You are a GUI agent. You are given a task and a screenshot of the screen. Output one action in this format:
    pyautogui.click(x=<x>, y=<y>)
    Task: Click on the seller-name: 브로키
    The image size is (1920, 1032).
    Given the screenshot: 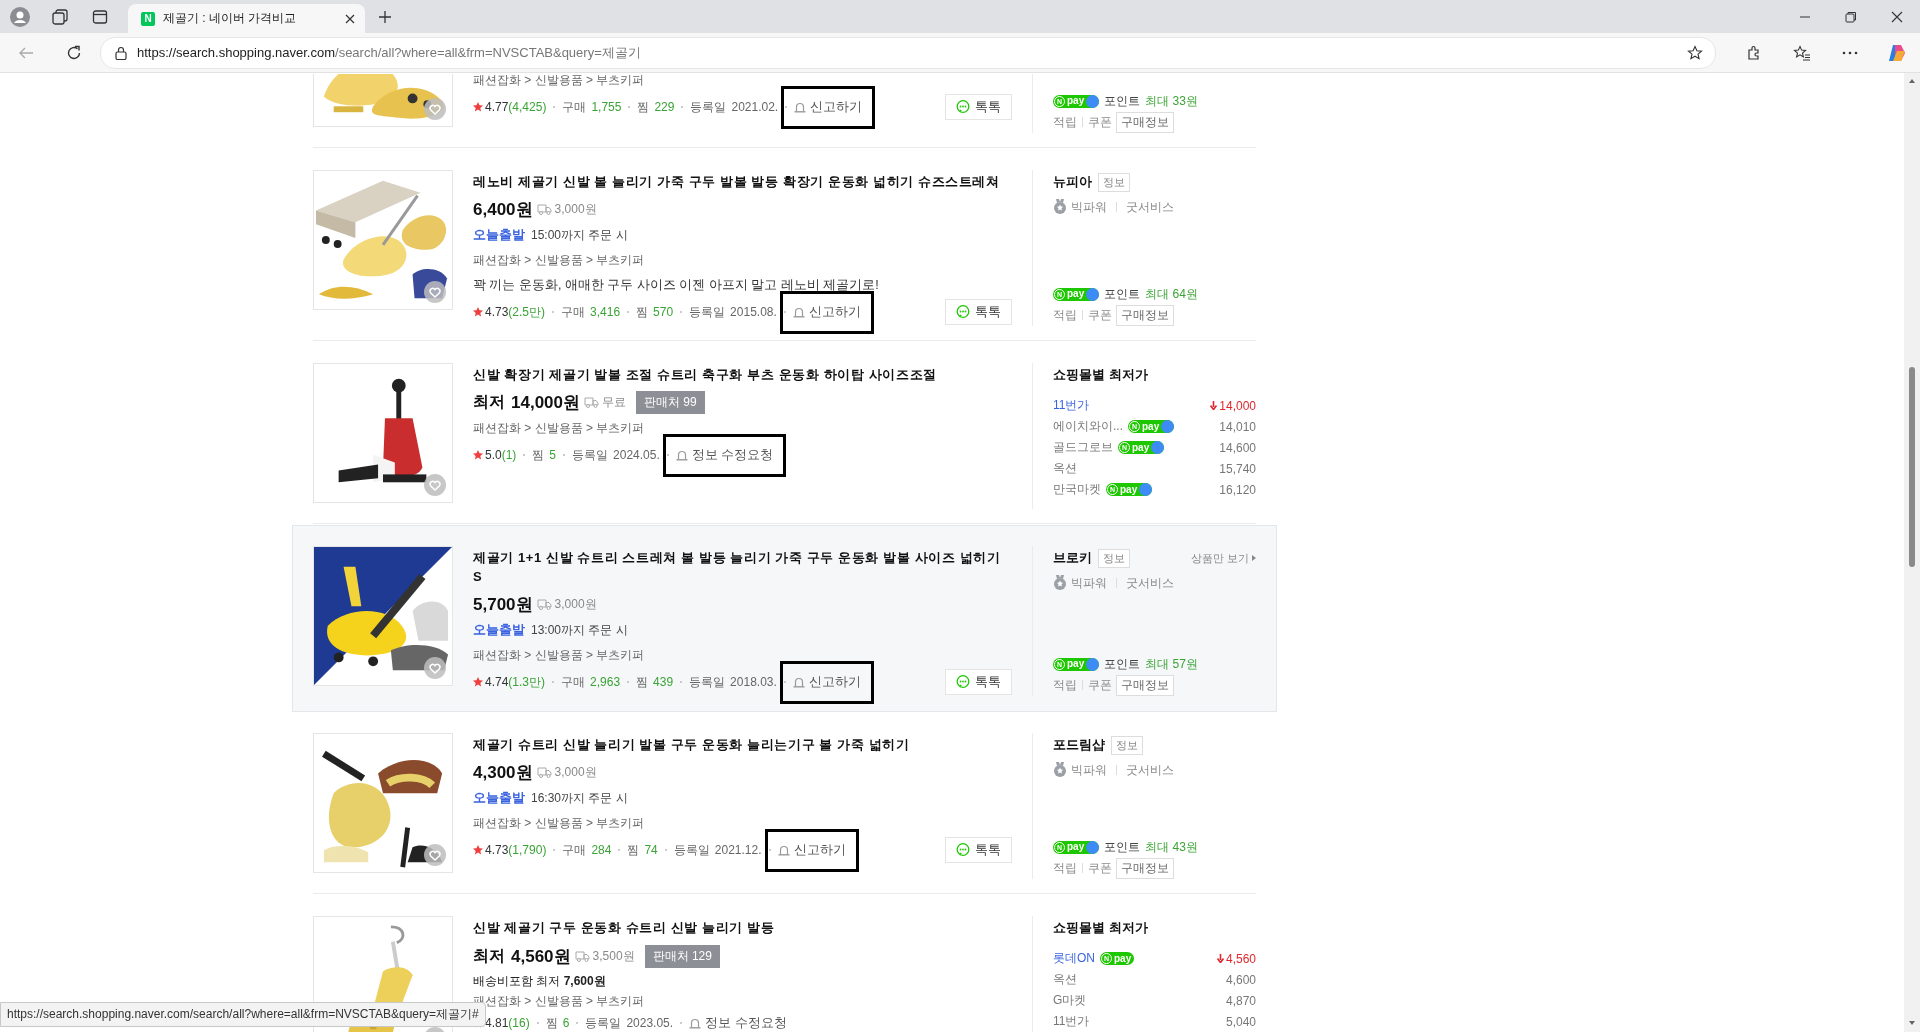 What is the action you would take?
    pyautogui.click(x=1072, y=558)
    